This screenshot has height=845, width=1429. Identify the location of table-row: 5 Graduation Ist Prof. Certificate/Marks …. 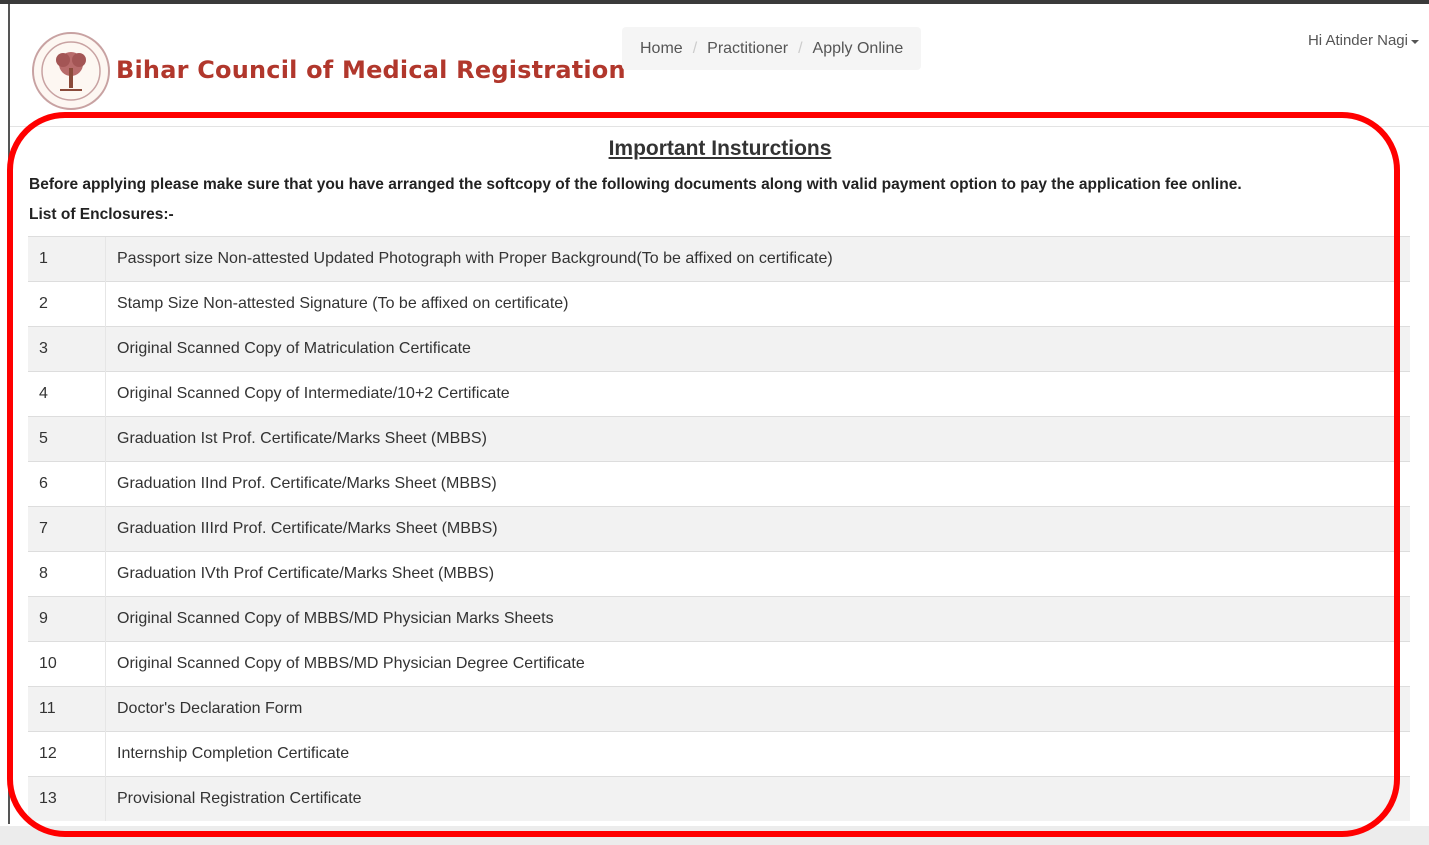
(719, 439).